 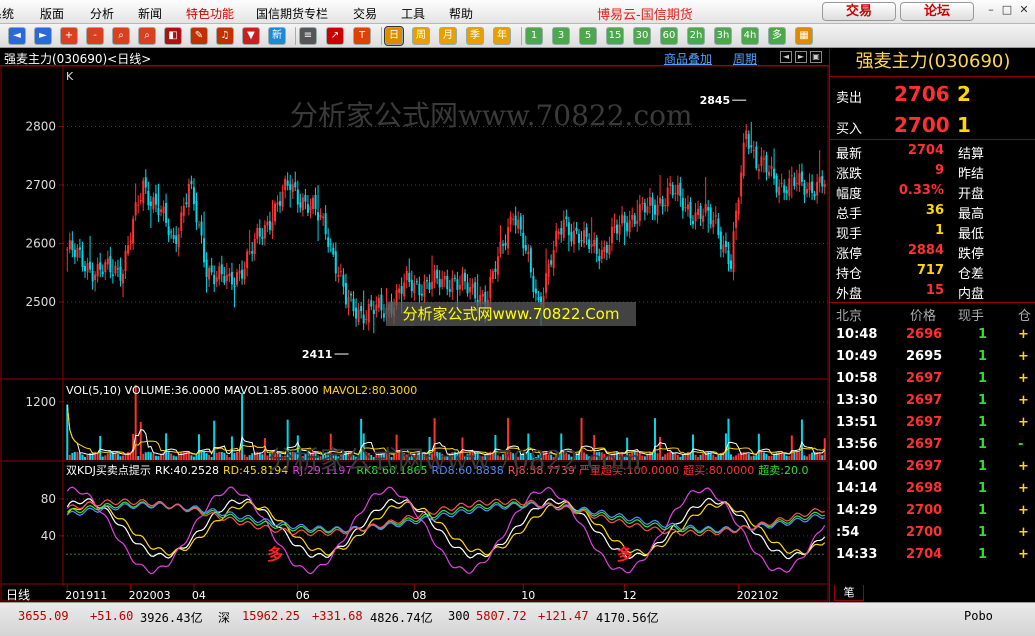 I want to click on menu-item-8: 帮助, so click(x=461, y=13).